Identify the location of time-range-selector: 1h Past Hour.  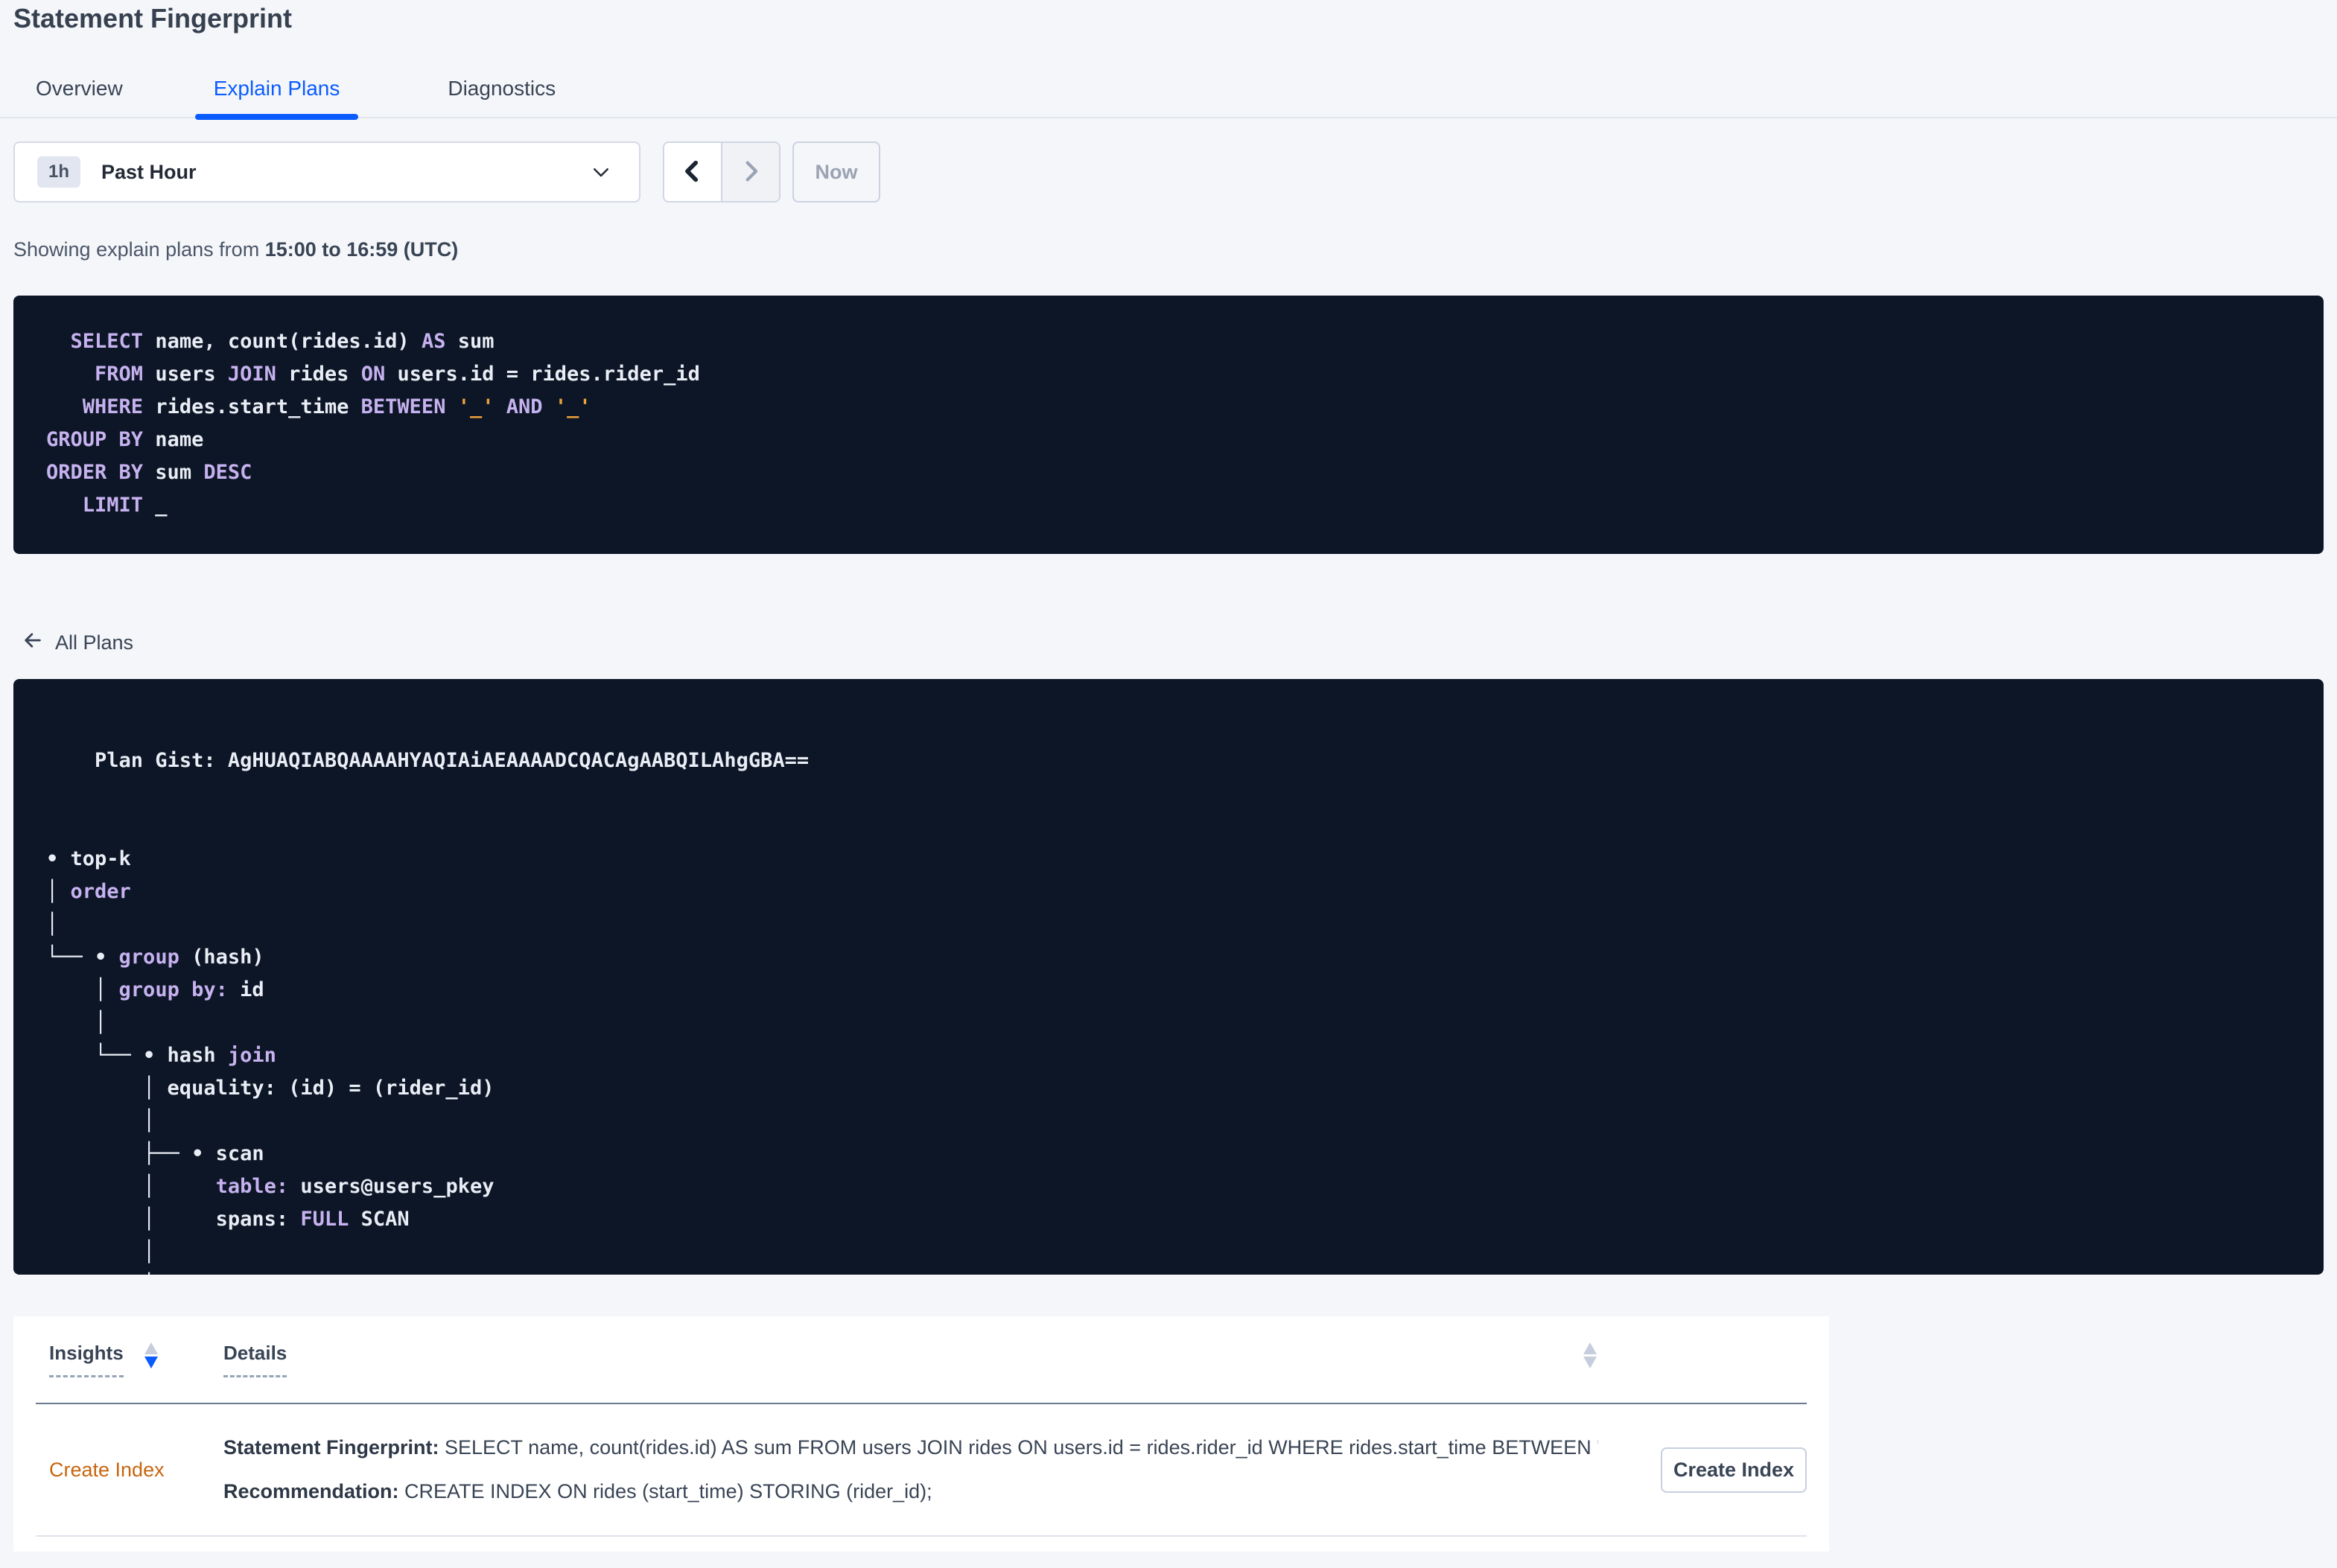
(327, 172).